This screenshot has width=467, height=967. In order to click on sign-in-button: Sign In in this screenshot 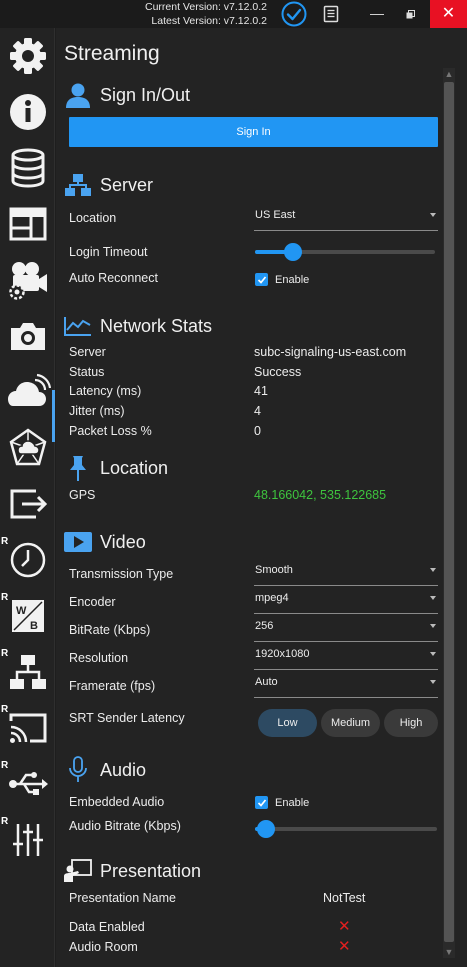, I will do `click(253, 132)`.